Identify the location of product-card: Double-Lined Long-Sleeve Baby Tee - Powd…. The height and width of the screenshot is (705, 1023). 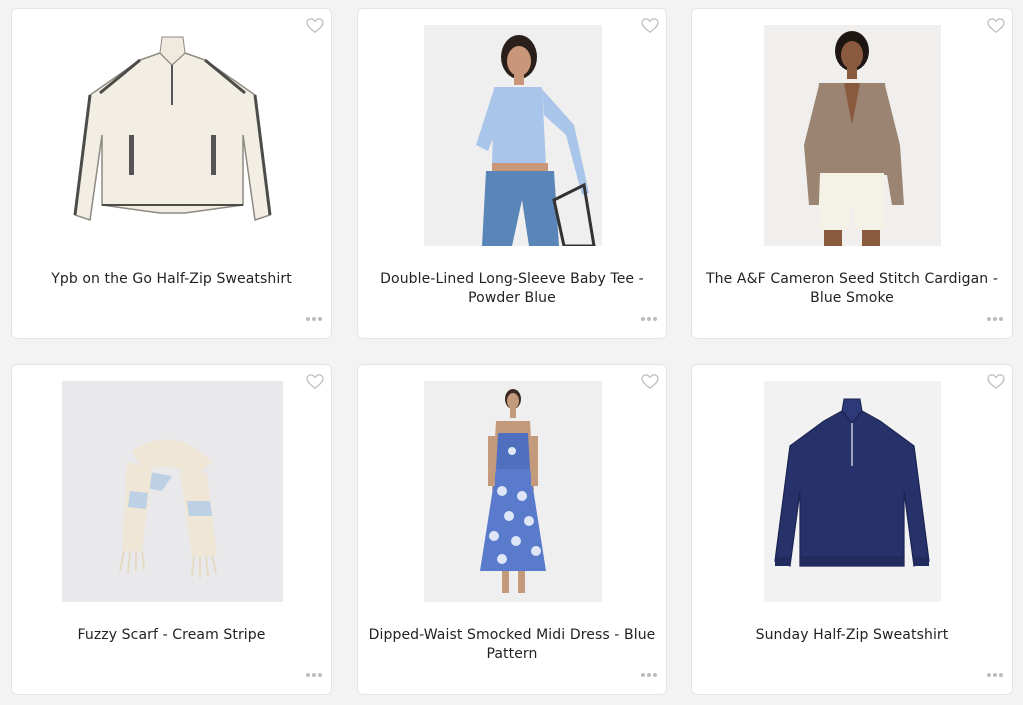
(512, 173).